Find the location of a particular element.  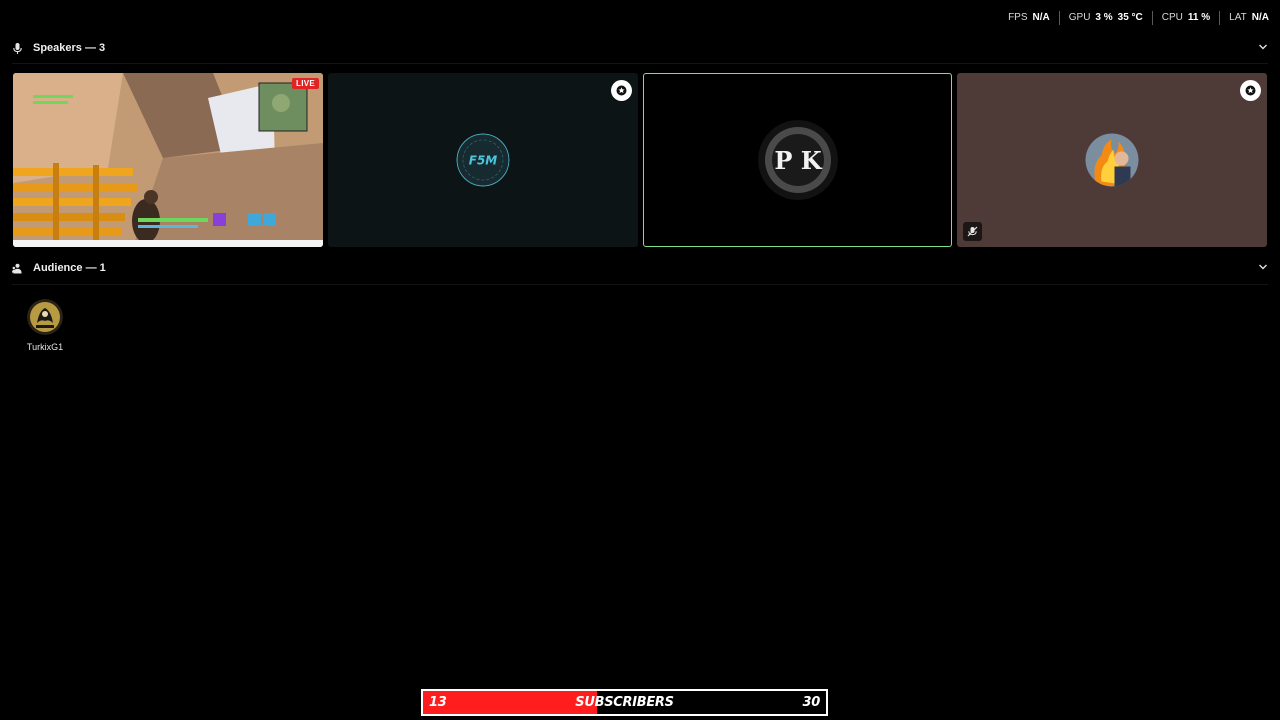

gpu-stat: GPU 3 % 35 °C is located at coordinates (1106, 18).